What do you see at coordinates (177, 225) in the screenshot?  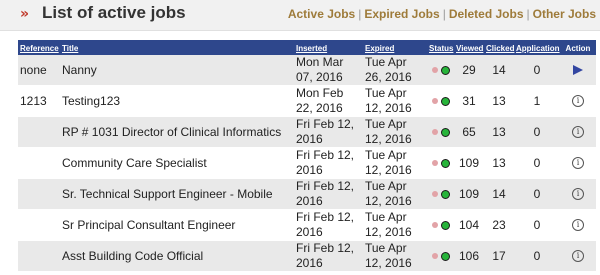 I see `cell-title: Sr Principal Consultant Engineer` at bounding box center [177, 225].